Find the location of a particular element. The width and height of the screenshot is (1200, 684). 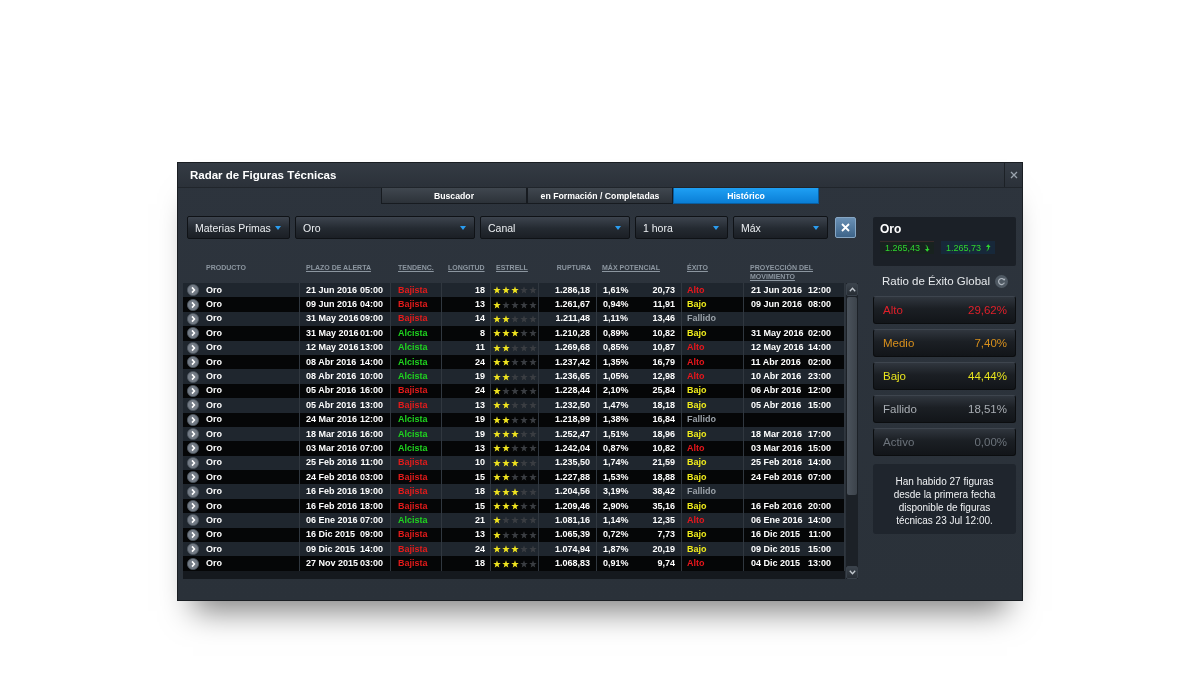

projection-time: 17:00 is located at coordinates (819, 434).